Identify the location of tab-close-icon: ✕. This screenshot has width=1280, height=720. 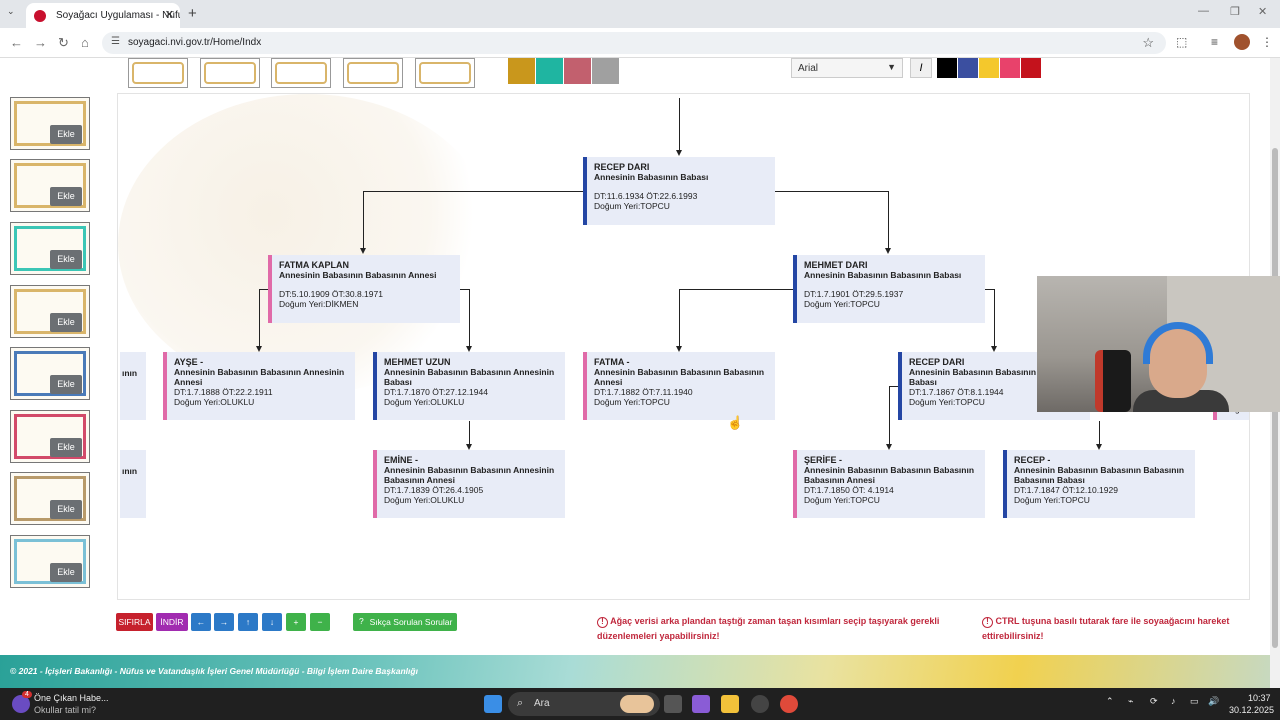
(169, 14).